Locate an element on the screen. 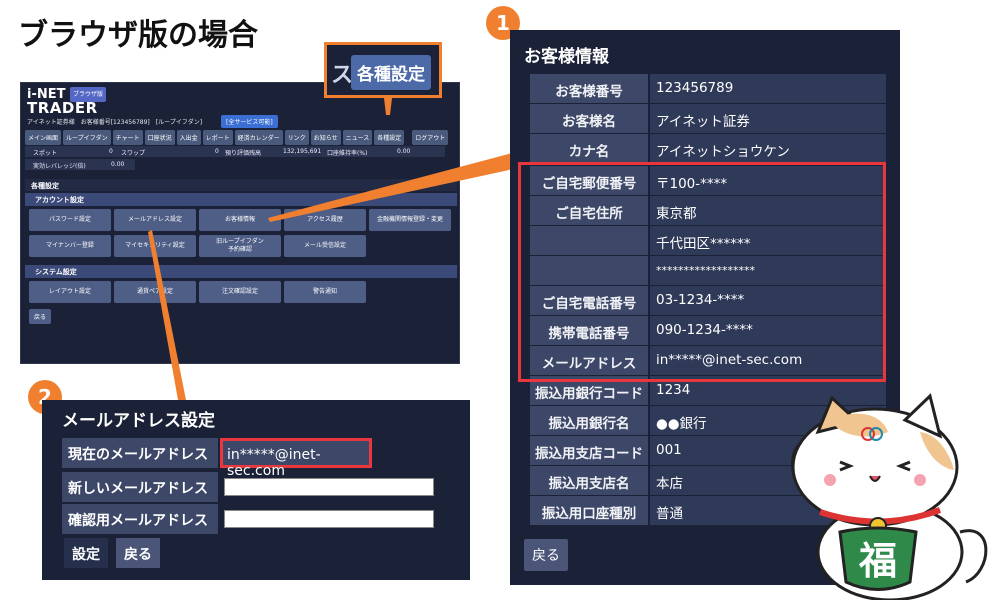  contact-info-highlight is located at coordinates (702, 272).